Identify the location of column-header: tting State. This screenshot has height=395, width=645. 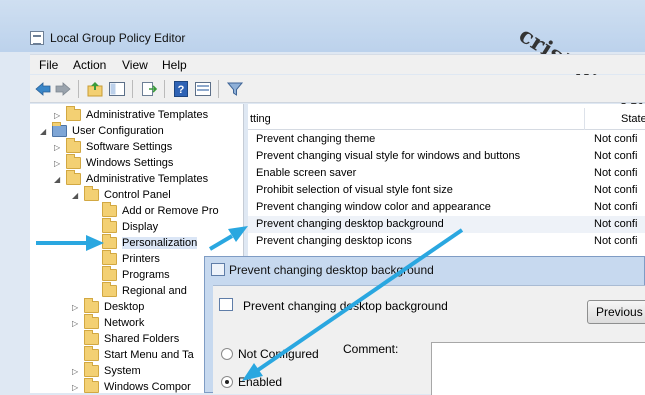
(446, 119).